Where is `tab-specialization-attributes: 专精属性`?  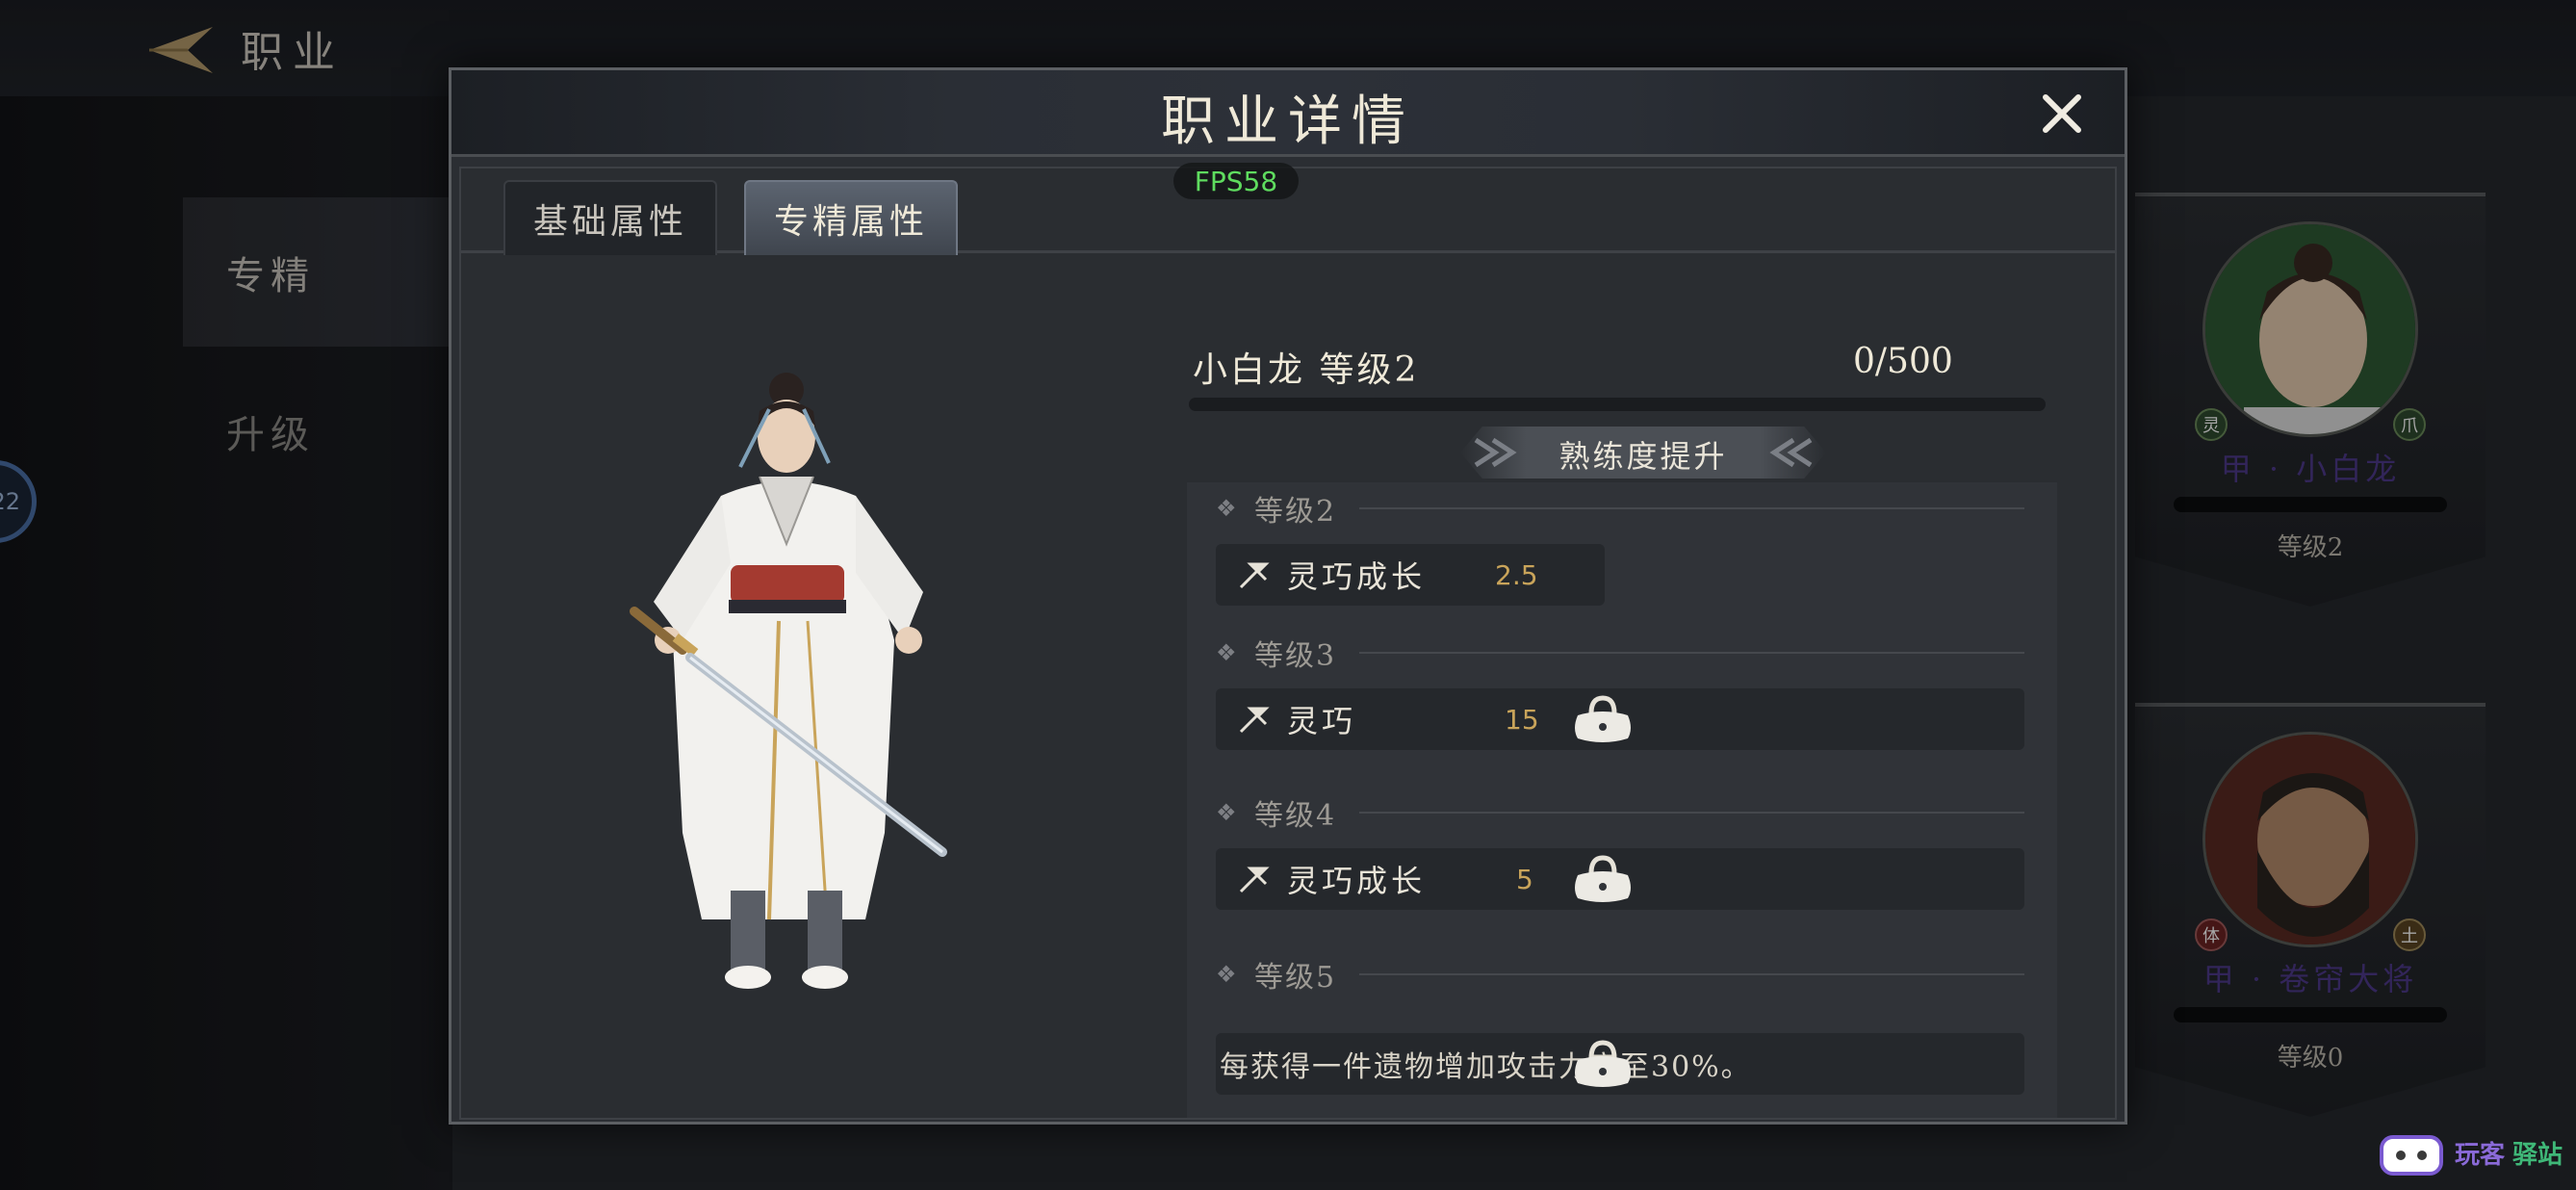 tab-specialization-attributes: 专精属性 is located at coordinates (851, 218).